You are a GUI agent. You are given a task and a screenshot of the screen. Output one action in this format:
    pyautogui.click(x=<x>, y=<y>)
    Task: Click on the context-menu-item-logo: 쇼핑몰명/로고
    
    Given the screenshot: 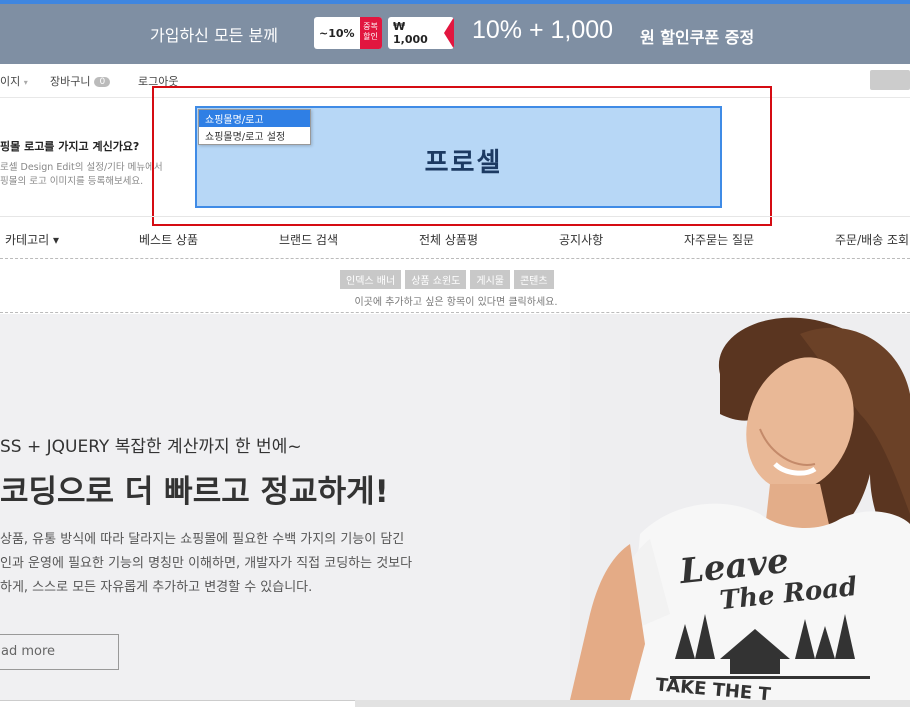 What is the action you would take?
    pyautogui.click(x=254, y=118)
    